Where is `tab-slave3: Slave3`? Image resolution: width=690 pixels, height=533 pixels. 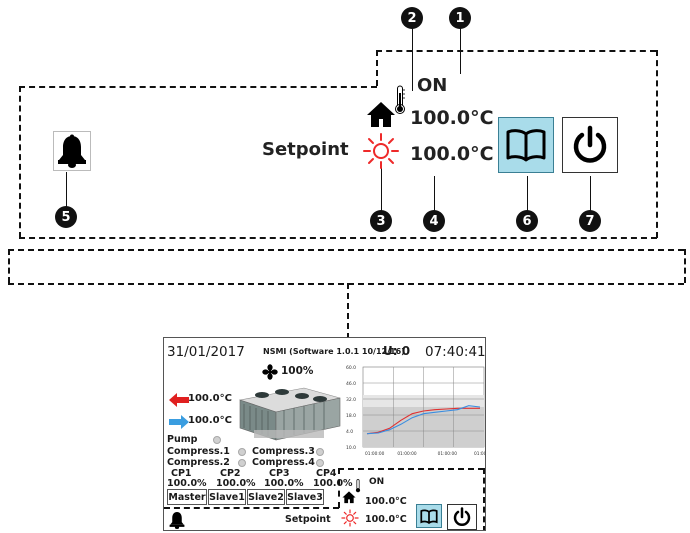
tab-slave3: Slave3 is located at coordinates (305, 497).